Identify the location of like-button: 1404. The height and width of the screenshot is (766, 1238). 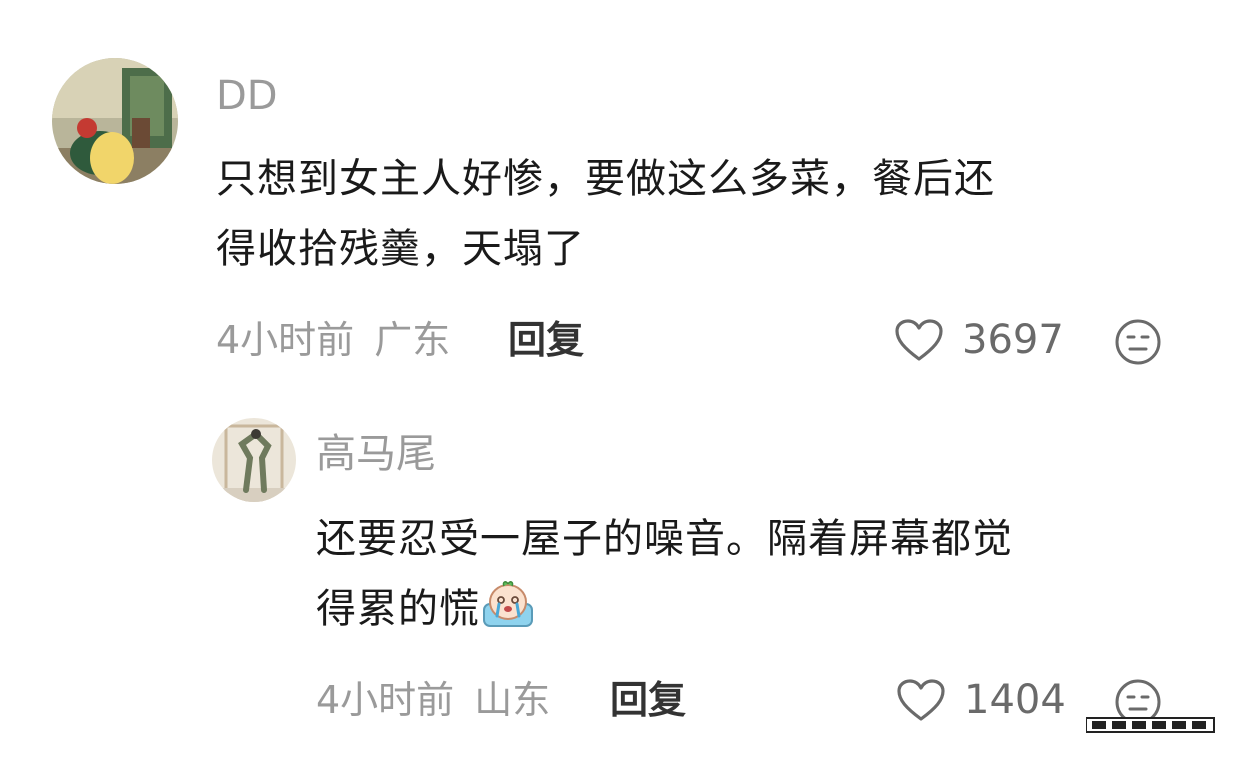
(981, 700).